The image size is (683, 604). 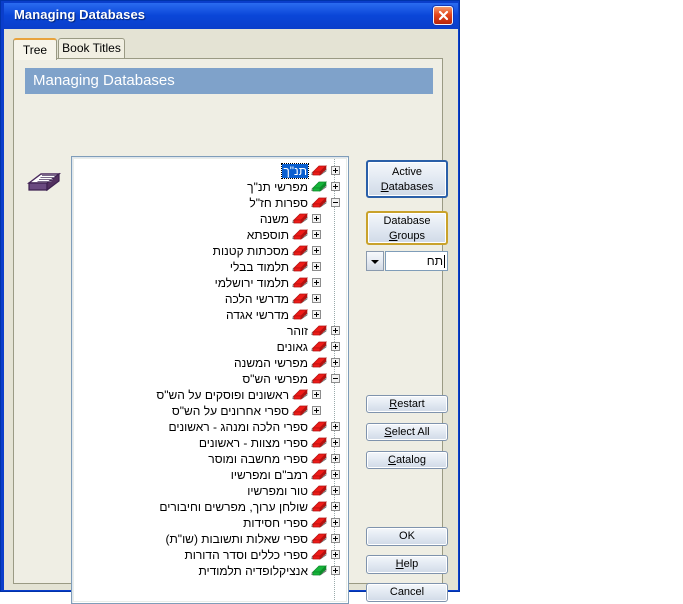 I want to click on database-groups-accesskey: G, so click(x=393, y=236).